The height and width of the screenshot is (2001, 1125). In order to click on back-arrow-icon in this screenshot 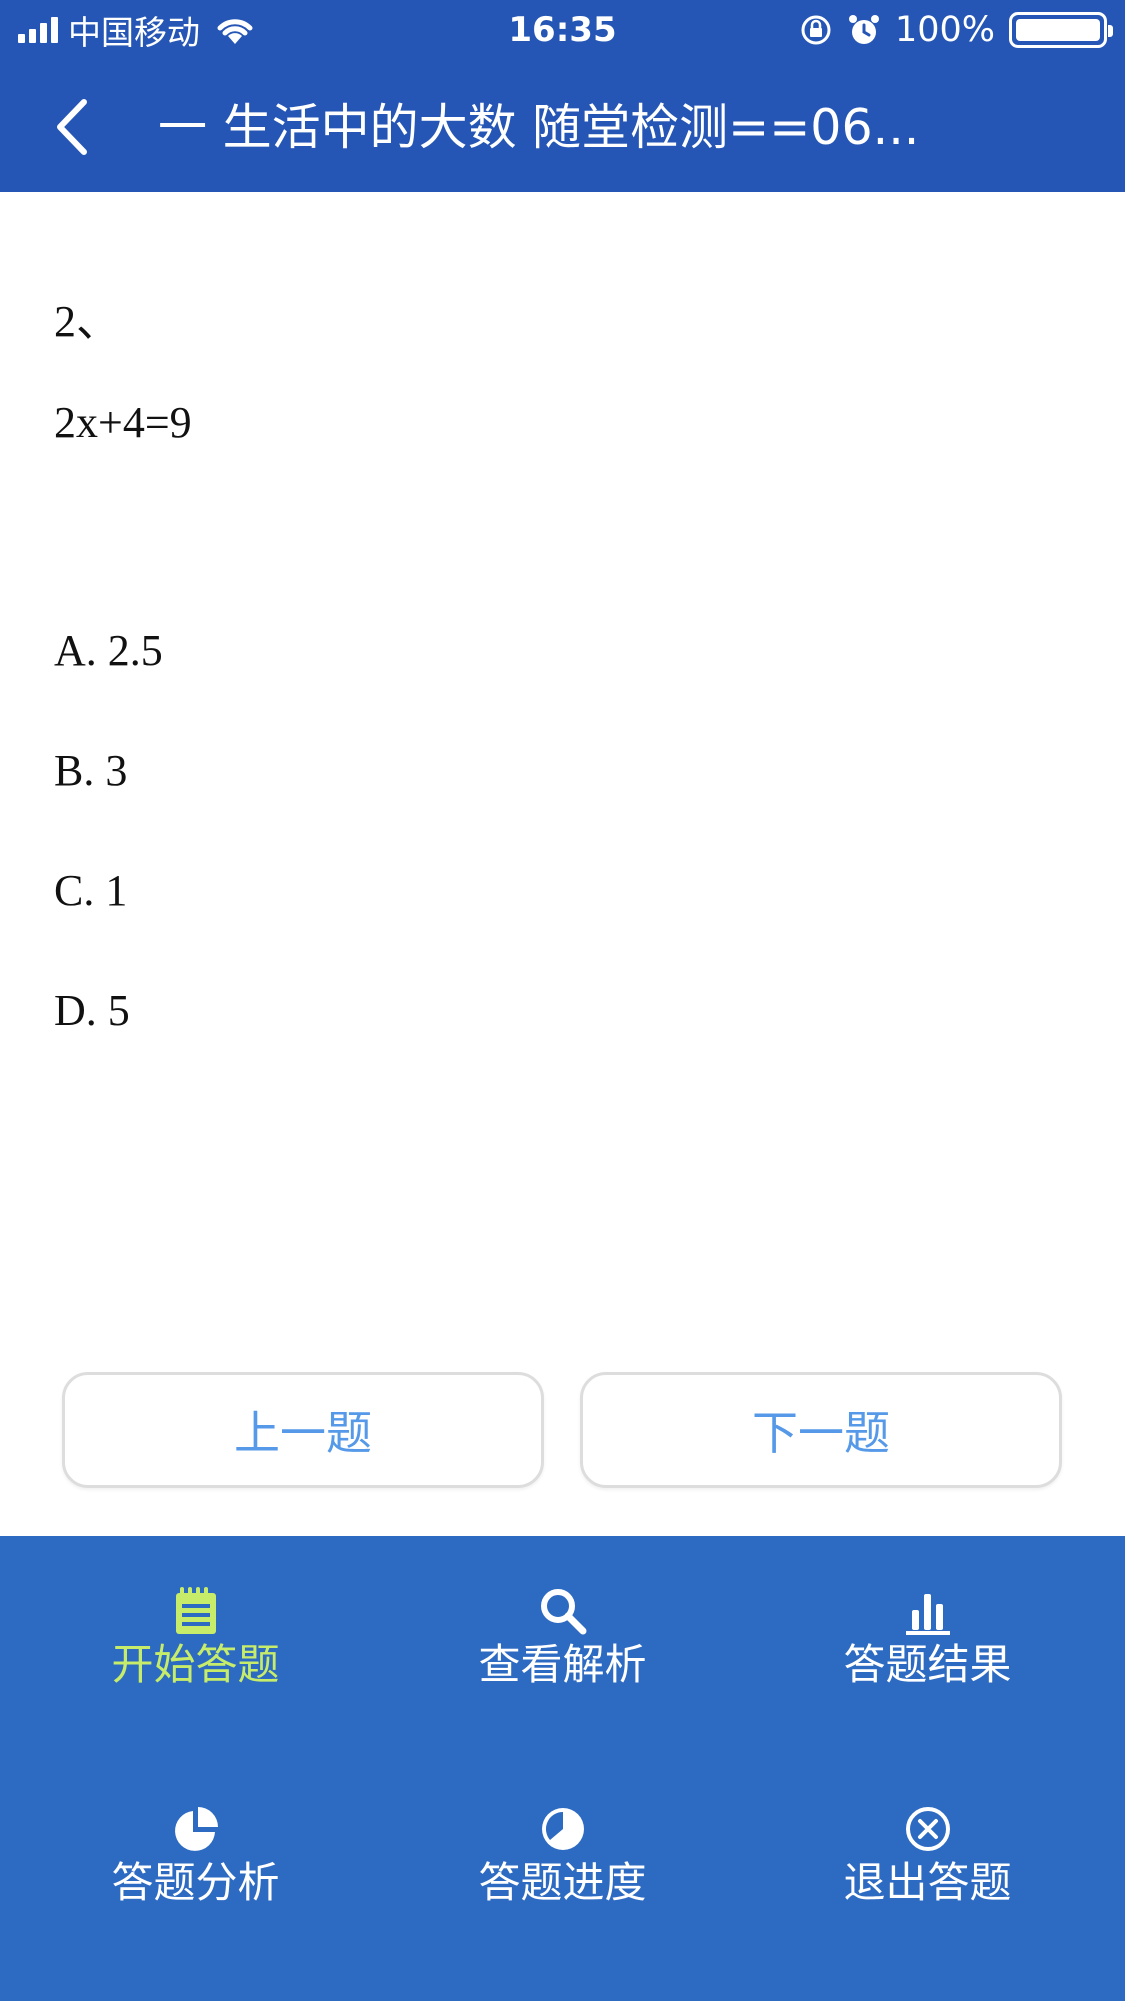, I will do `click(75, 127)`.